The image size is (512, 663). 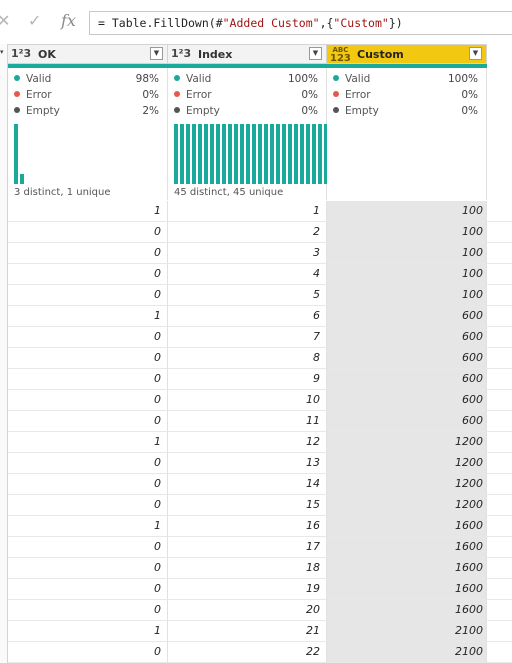 I want to click on index-cell: 2, so click(x=247, y=232).